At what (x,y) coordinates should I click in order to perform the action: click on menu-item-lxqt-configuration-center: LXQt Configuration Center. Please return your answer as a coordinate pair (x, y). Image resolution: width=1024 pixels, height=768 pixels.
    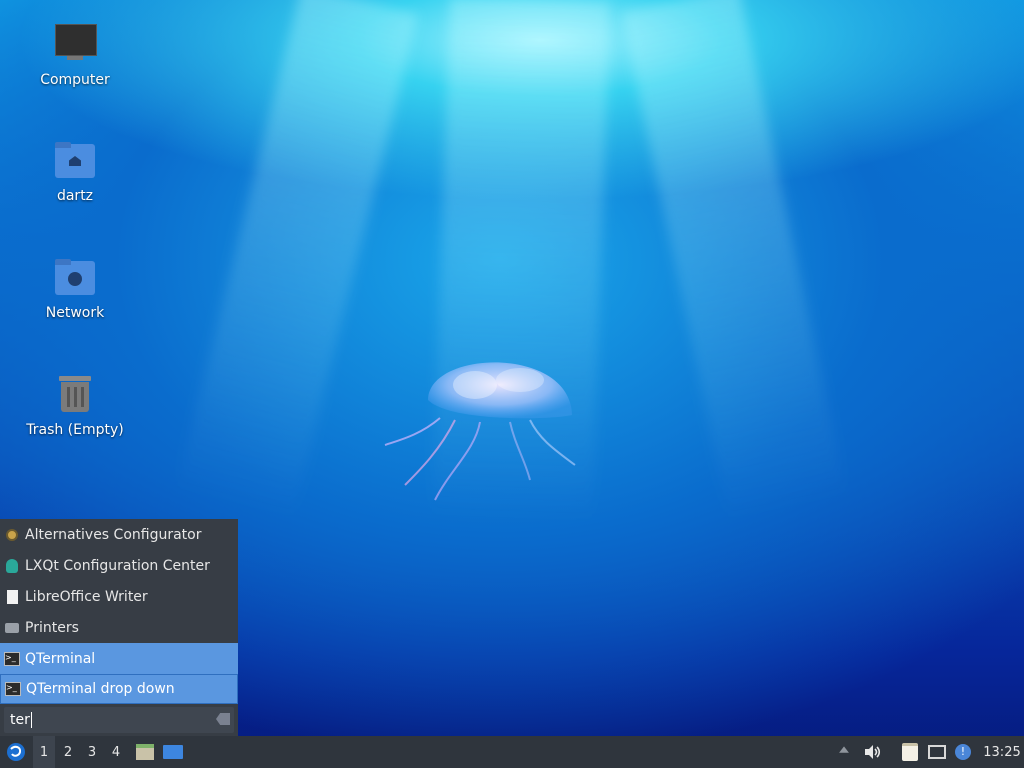
    Looking at the image, I should click on (119, 565).